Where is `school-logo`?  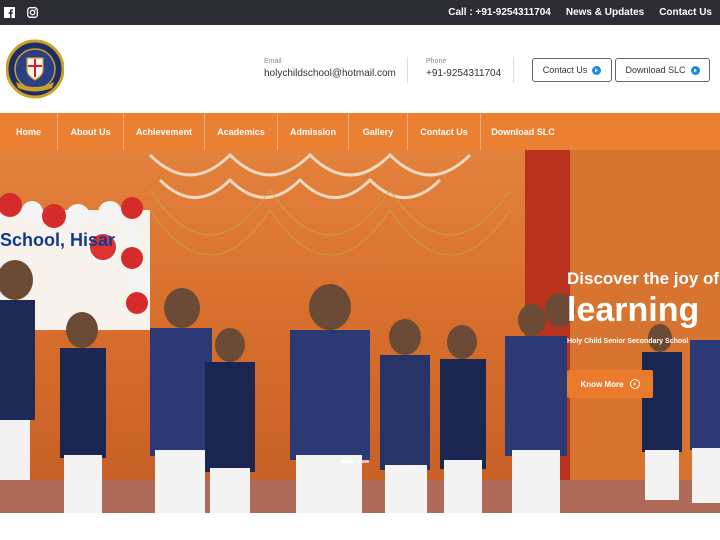
school-logo is located at coordinates (35, 69).